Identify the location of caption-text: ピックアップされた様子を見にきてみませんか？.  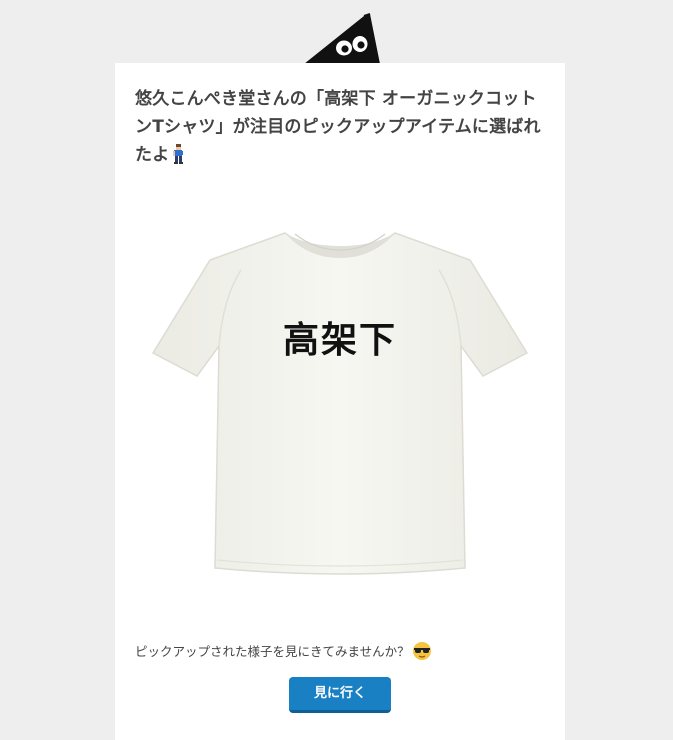
(272, 651).